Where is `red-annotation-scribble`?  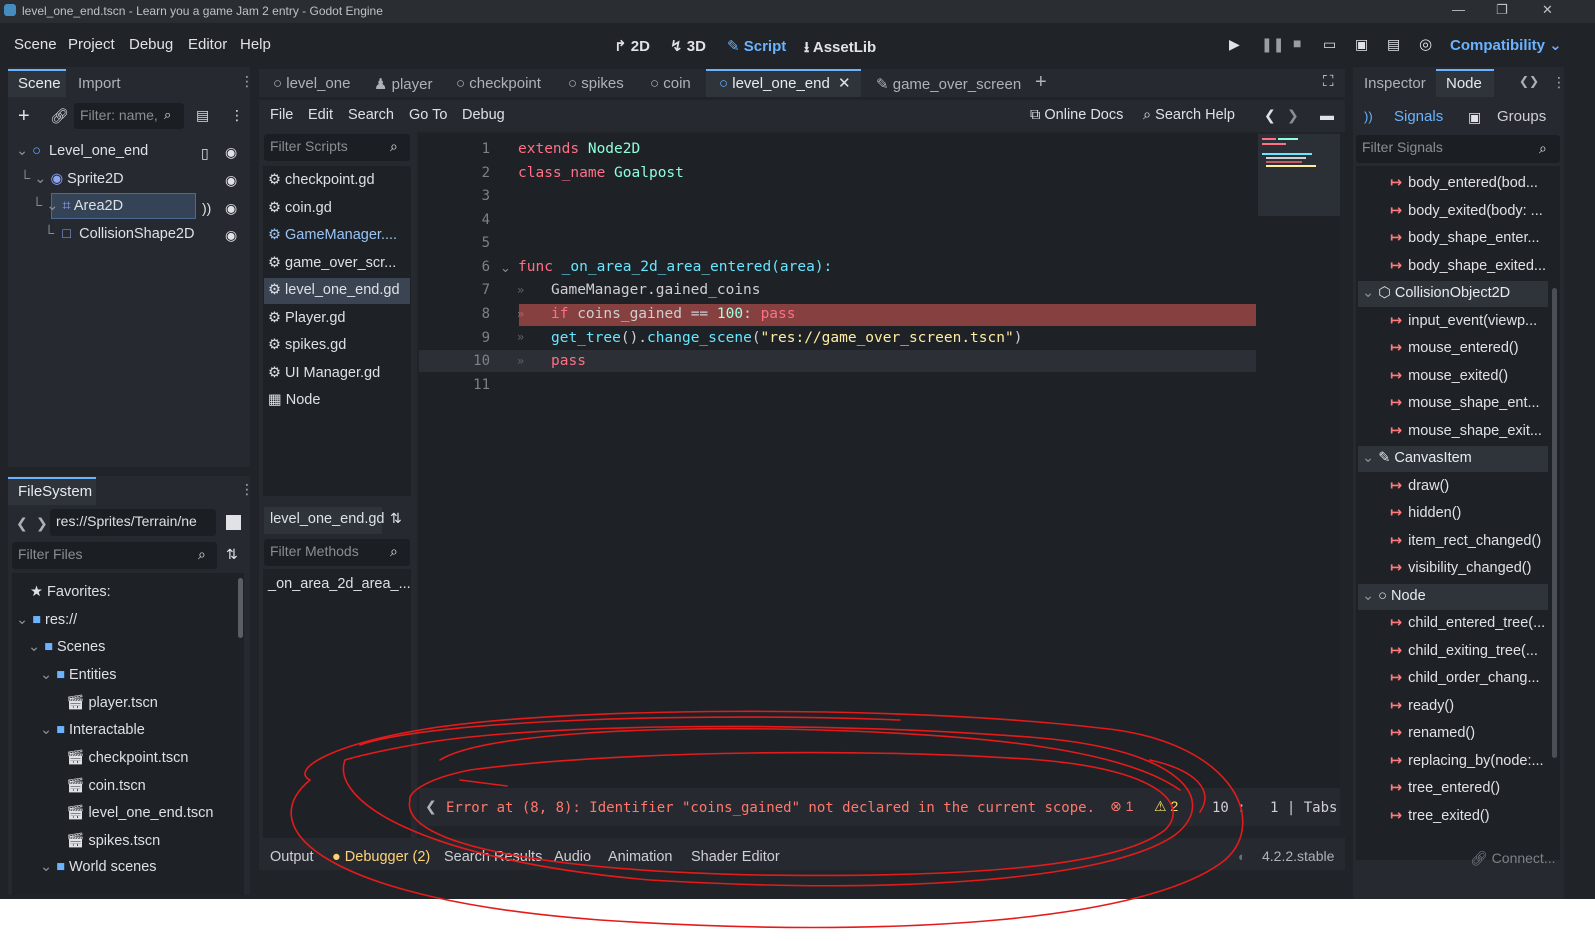 red-annotation-scribble is located at coordinates (767, 819).